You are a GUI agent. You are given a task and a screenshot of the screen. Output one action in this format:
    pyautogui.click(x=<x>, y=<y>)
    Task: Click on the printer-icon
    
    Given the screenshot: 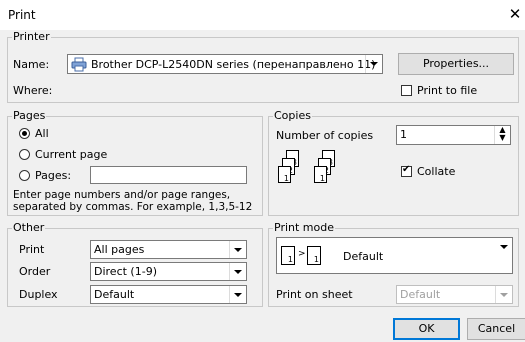 What is the action you would take?
    pyautogui.click(x=79, y=64)
    